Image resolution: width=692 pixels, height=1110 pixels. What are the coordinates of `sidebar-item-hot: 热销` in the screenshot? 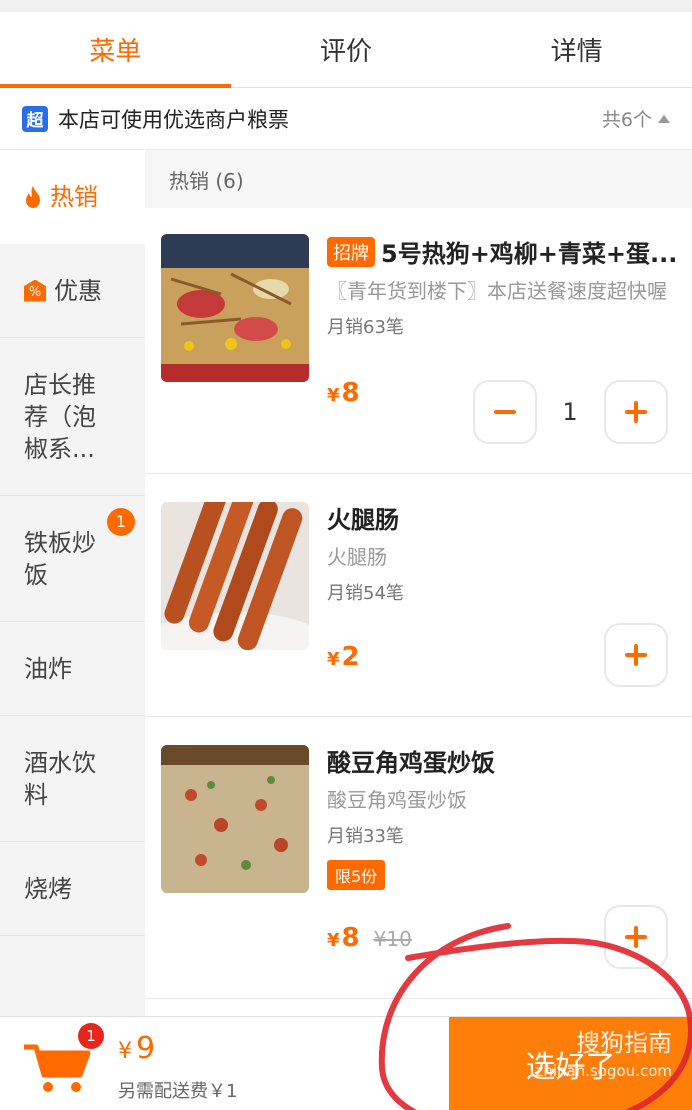 It's located at (72, 197).